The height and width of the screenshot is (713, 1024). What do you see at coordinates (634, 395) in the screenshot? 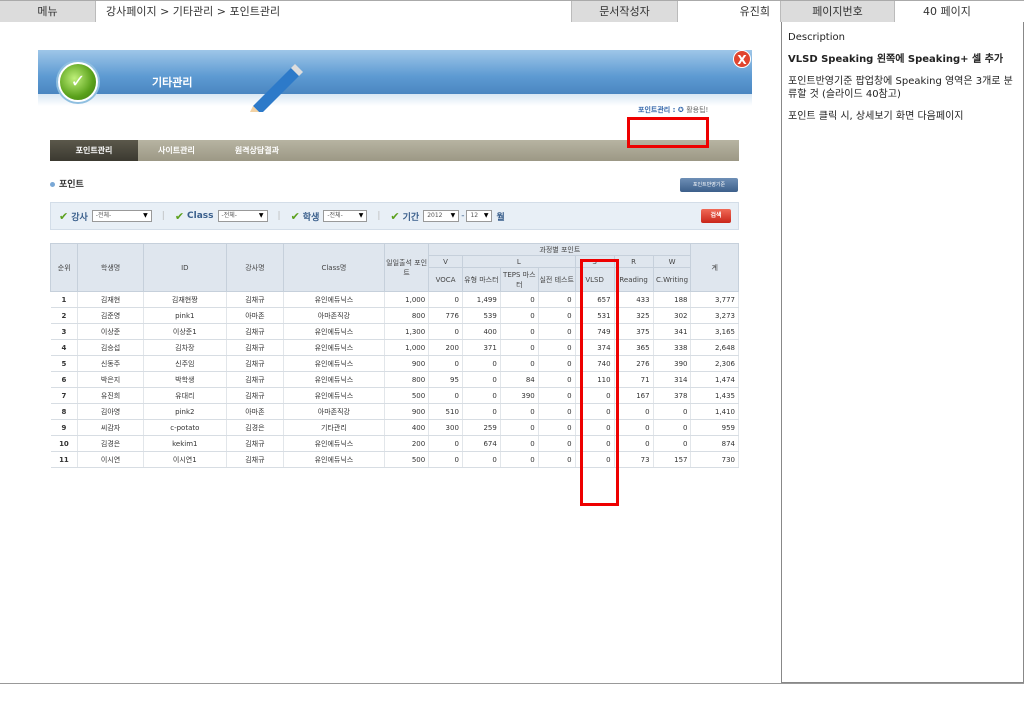
I see `cell-reading: 167` at bounding box center [634, 395].